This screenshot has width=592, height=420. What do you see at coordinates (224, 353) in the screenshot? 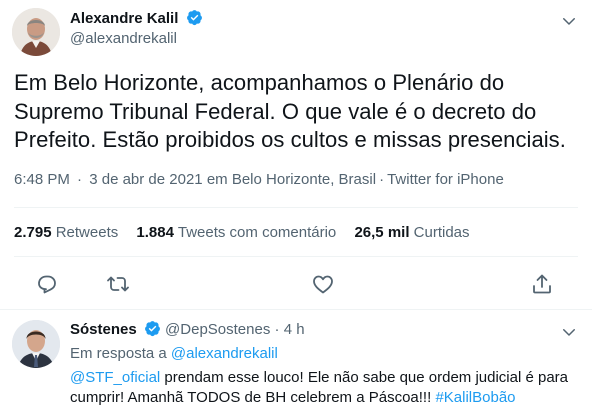
I see `in-reply-to-handle-link: @alexandrekalil` at bounding box center [224, 353].